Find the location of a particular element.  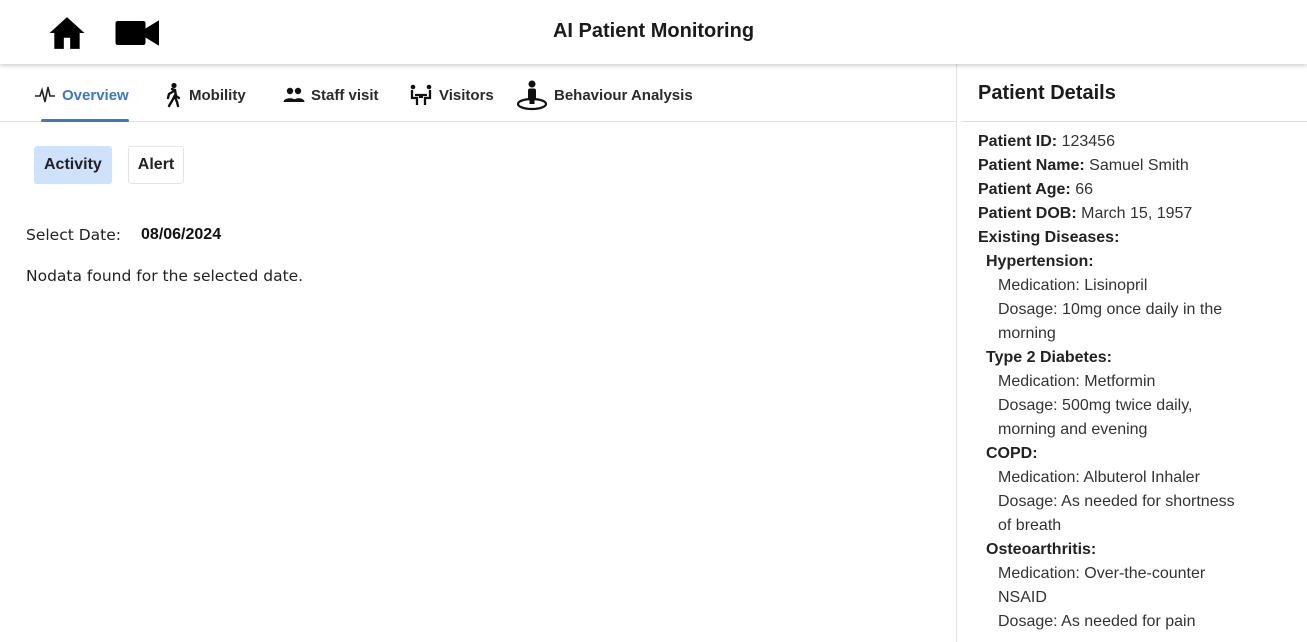

patient-age-row: Patient Age: 66 is located at coordinates (1113, 190).